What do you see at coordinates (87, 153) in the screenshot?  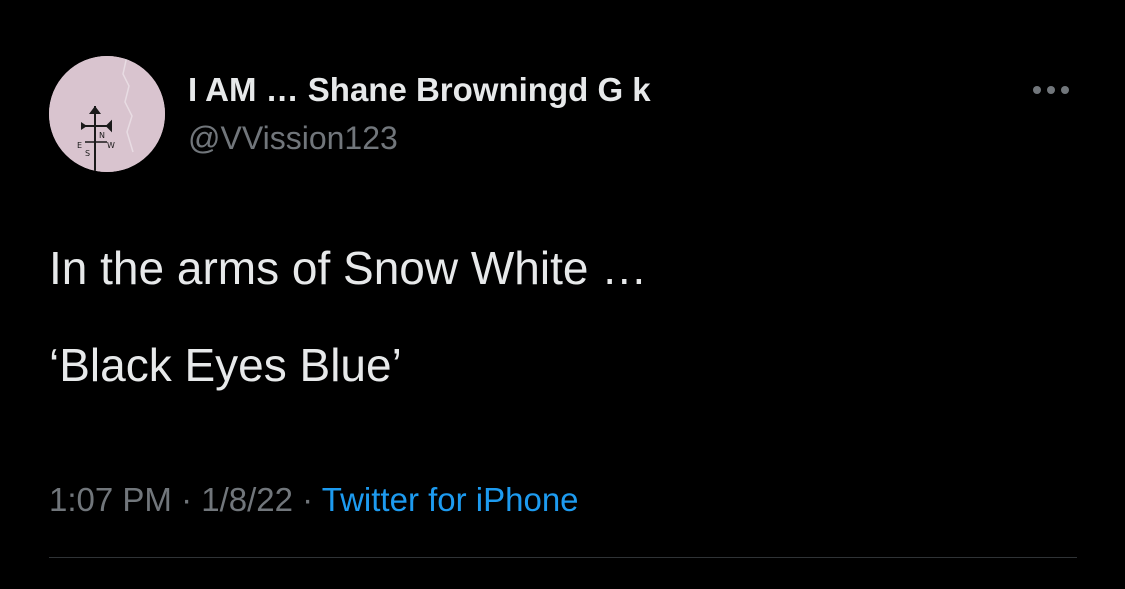 I see `svg-text: S` at bounding box center [87, 153].